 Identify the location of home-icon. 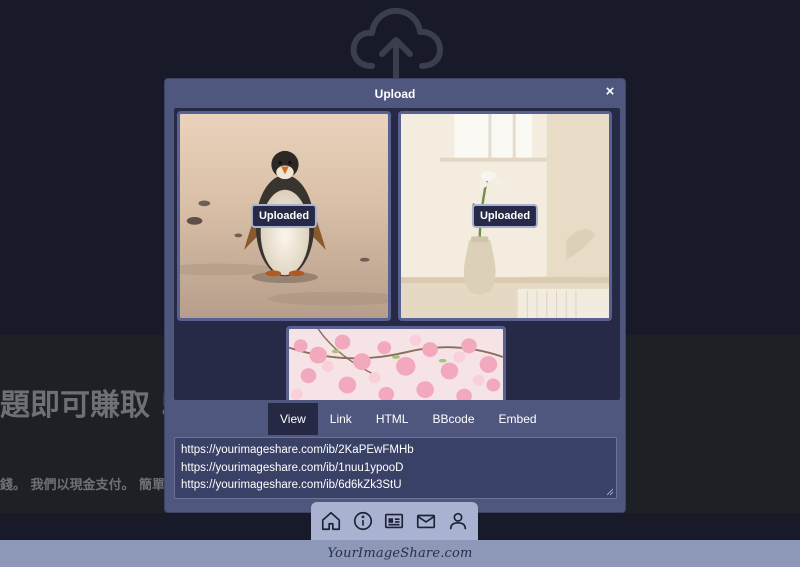
(330, 521).